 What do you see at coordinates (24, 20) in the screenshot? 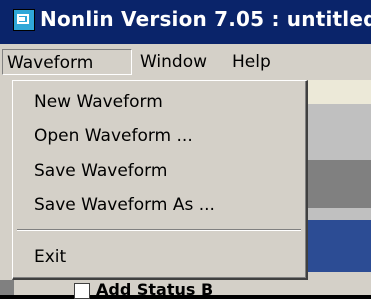
I see `app-icon` at bounding box center [24, 20].